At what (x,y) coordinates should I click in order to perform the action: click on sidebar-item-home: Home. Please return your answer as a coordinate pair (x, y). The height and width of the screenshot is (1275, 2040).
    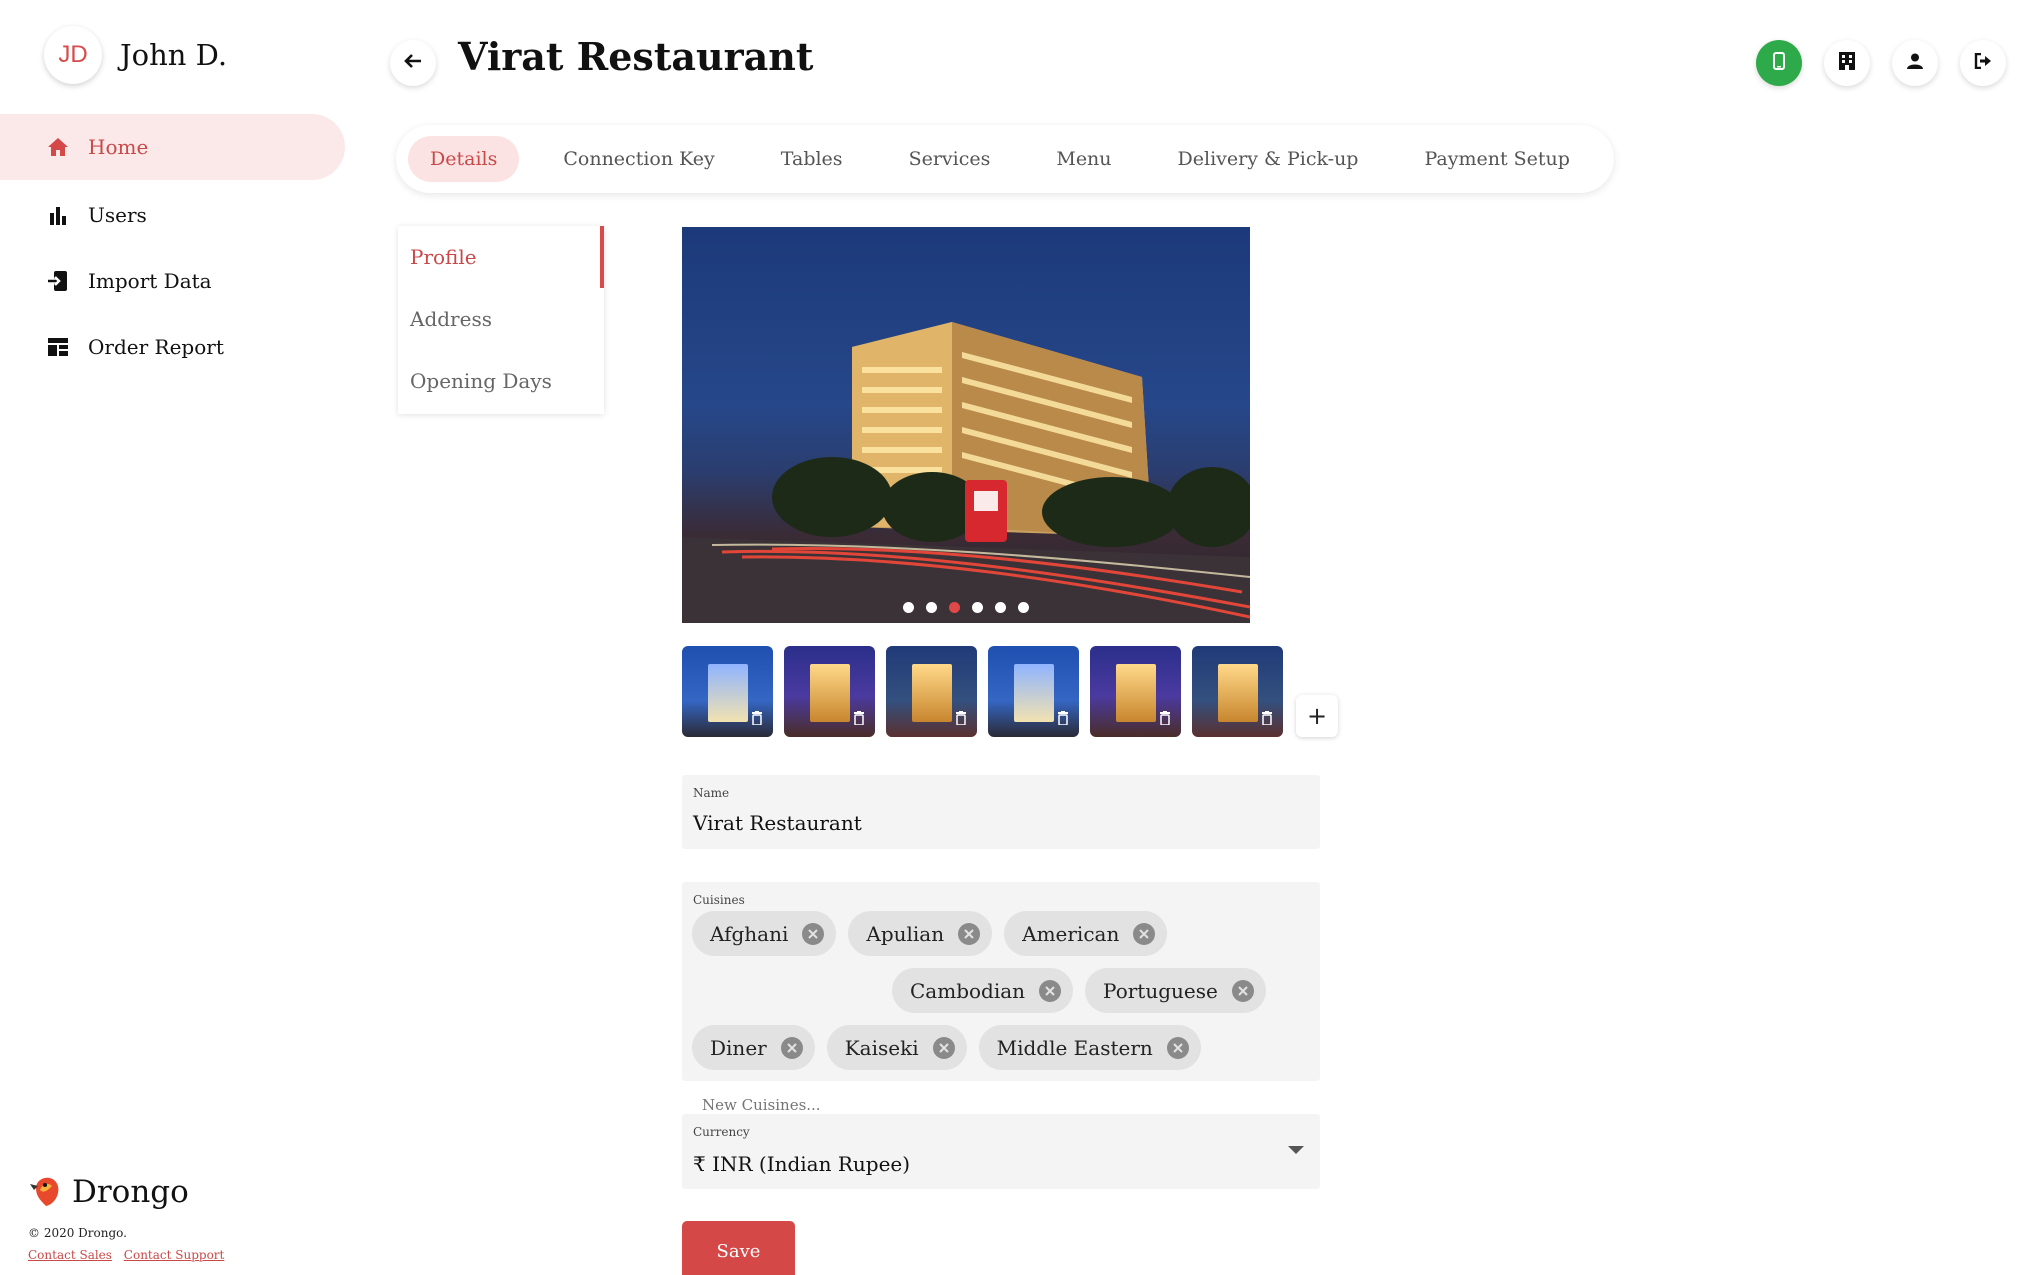
    Looking at the image, I should click on (172, 147).